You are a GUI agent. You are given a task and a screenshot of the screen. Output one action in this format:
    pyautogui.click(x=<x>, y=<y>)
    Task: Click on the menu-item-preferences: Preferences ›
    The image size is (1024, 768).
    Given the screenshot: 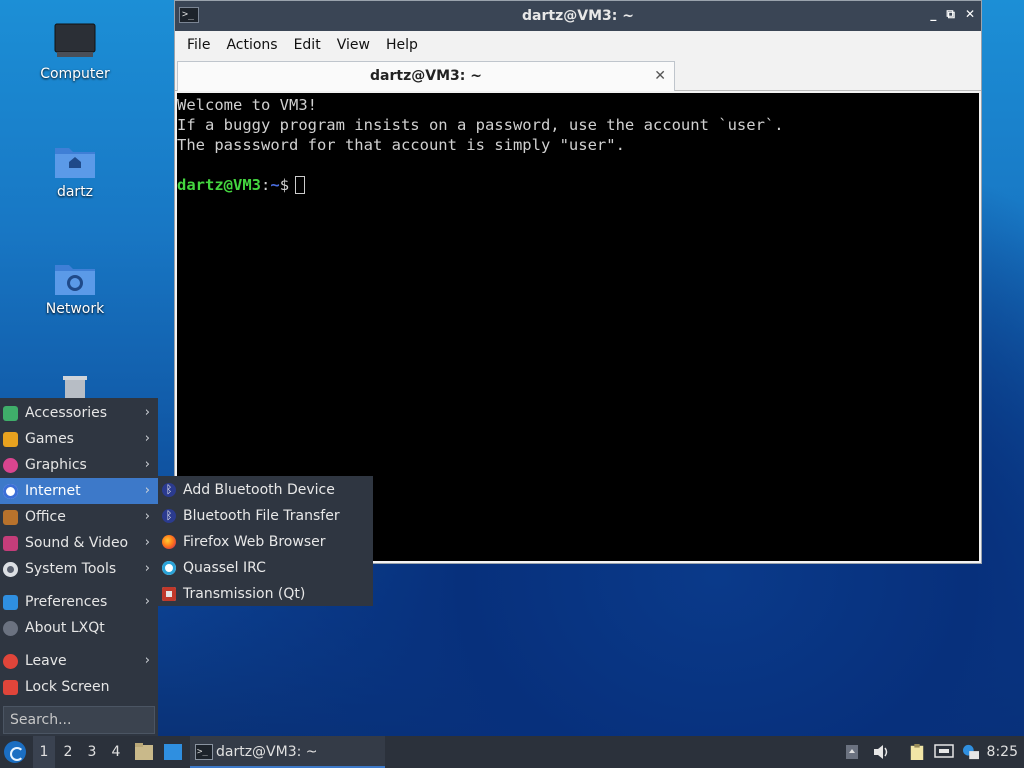 What is the action you would take?
    pyautogui.click(x=79, y=602)
    